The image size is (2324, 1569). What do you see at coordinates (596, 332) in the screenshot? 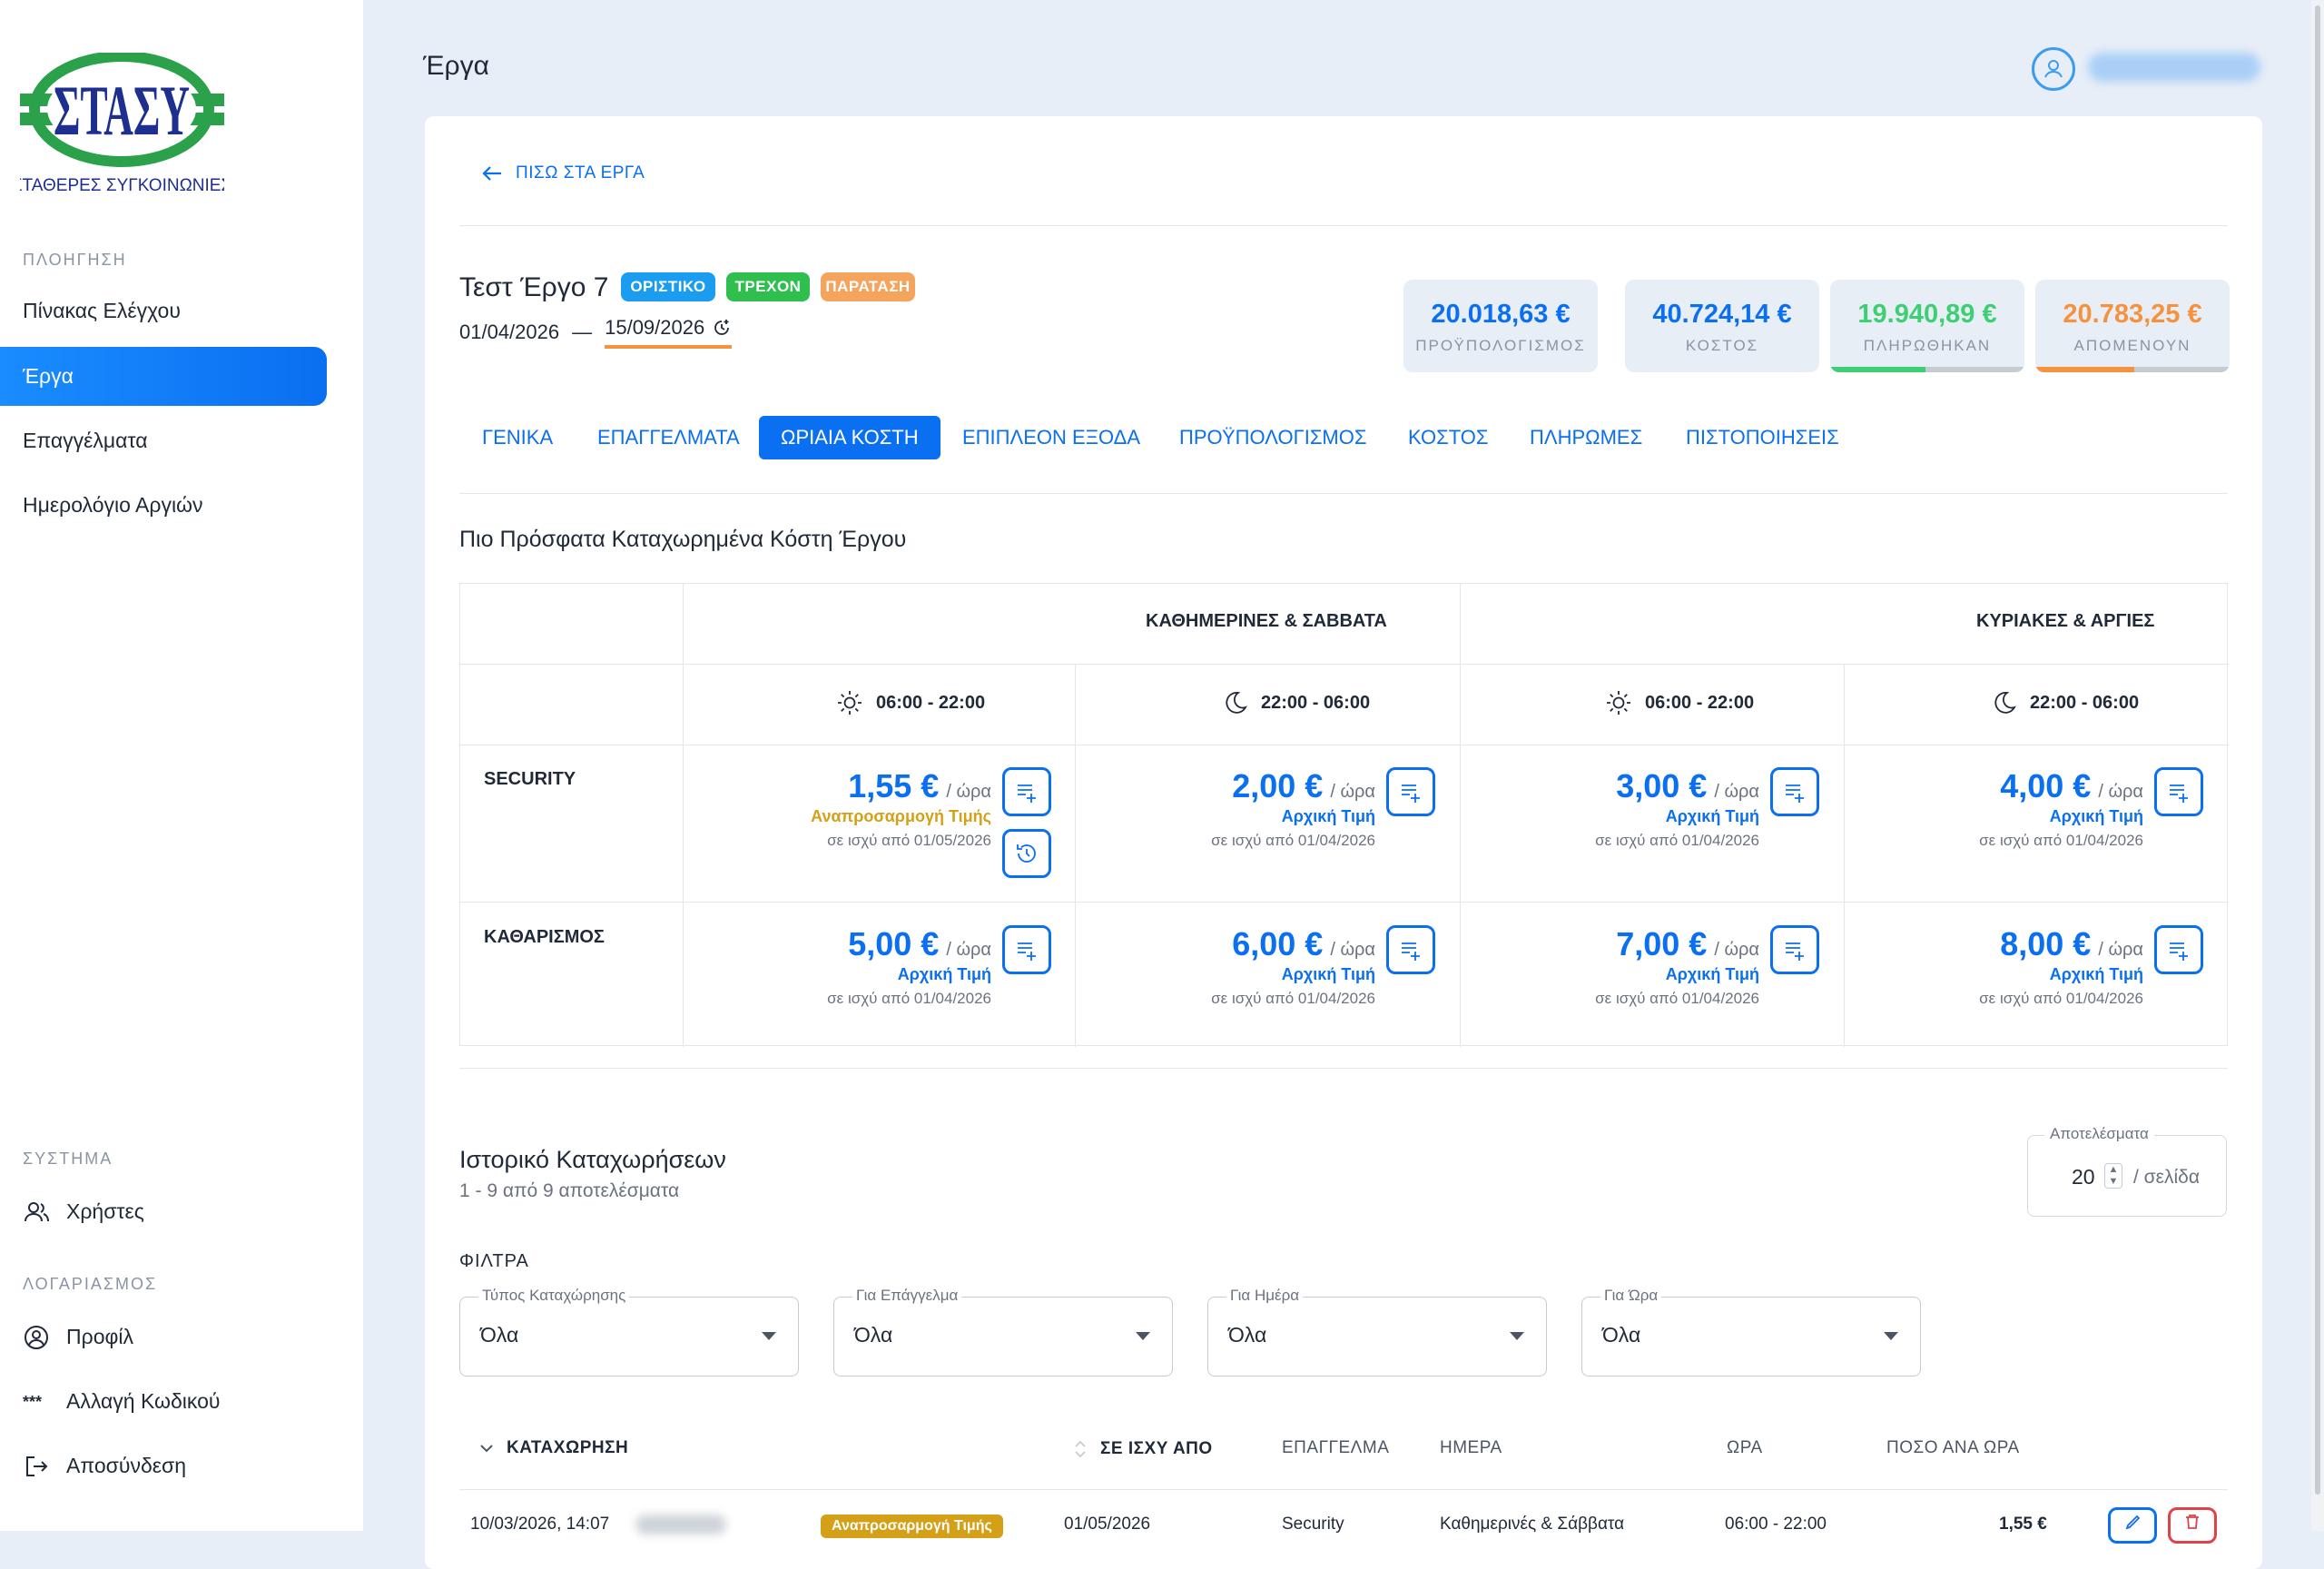
I see `project-dates: 01/04/2026 — 15/09/2026` at bounding box center [596, 332].